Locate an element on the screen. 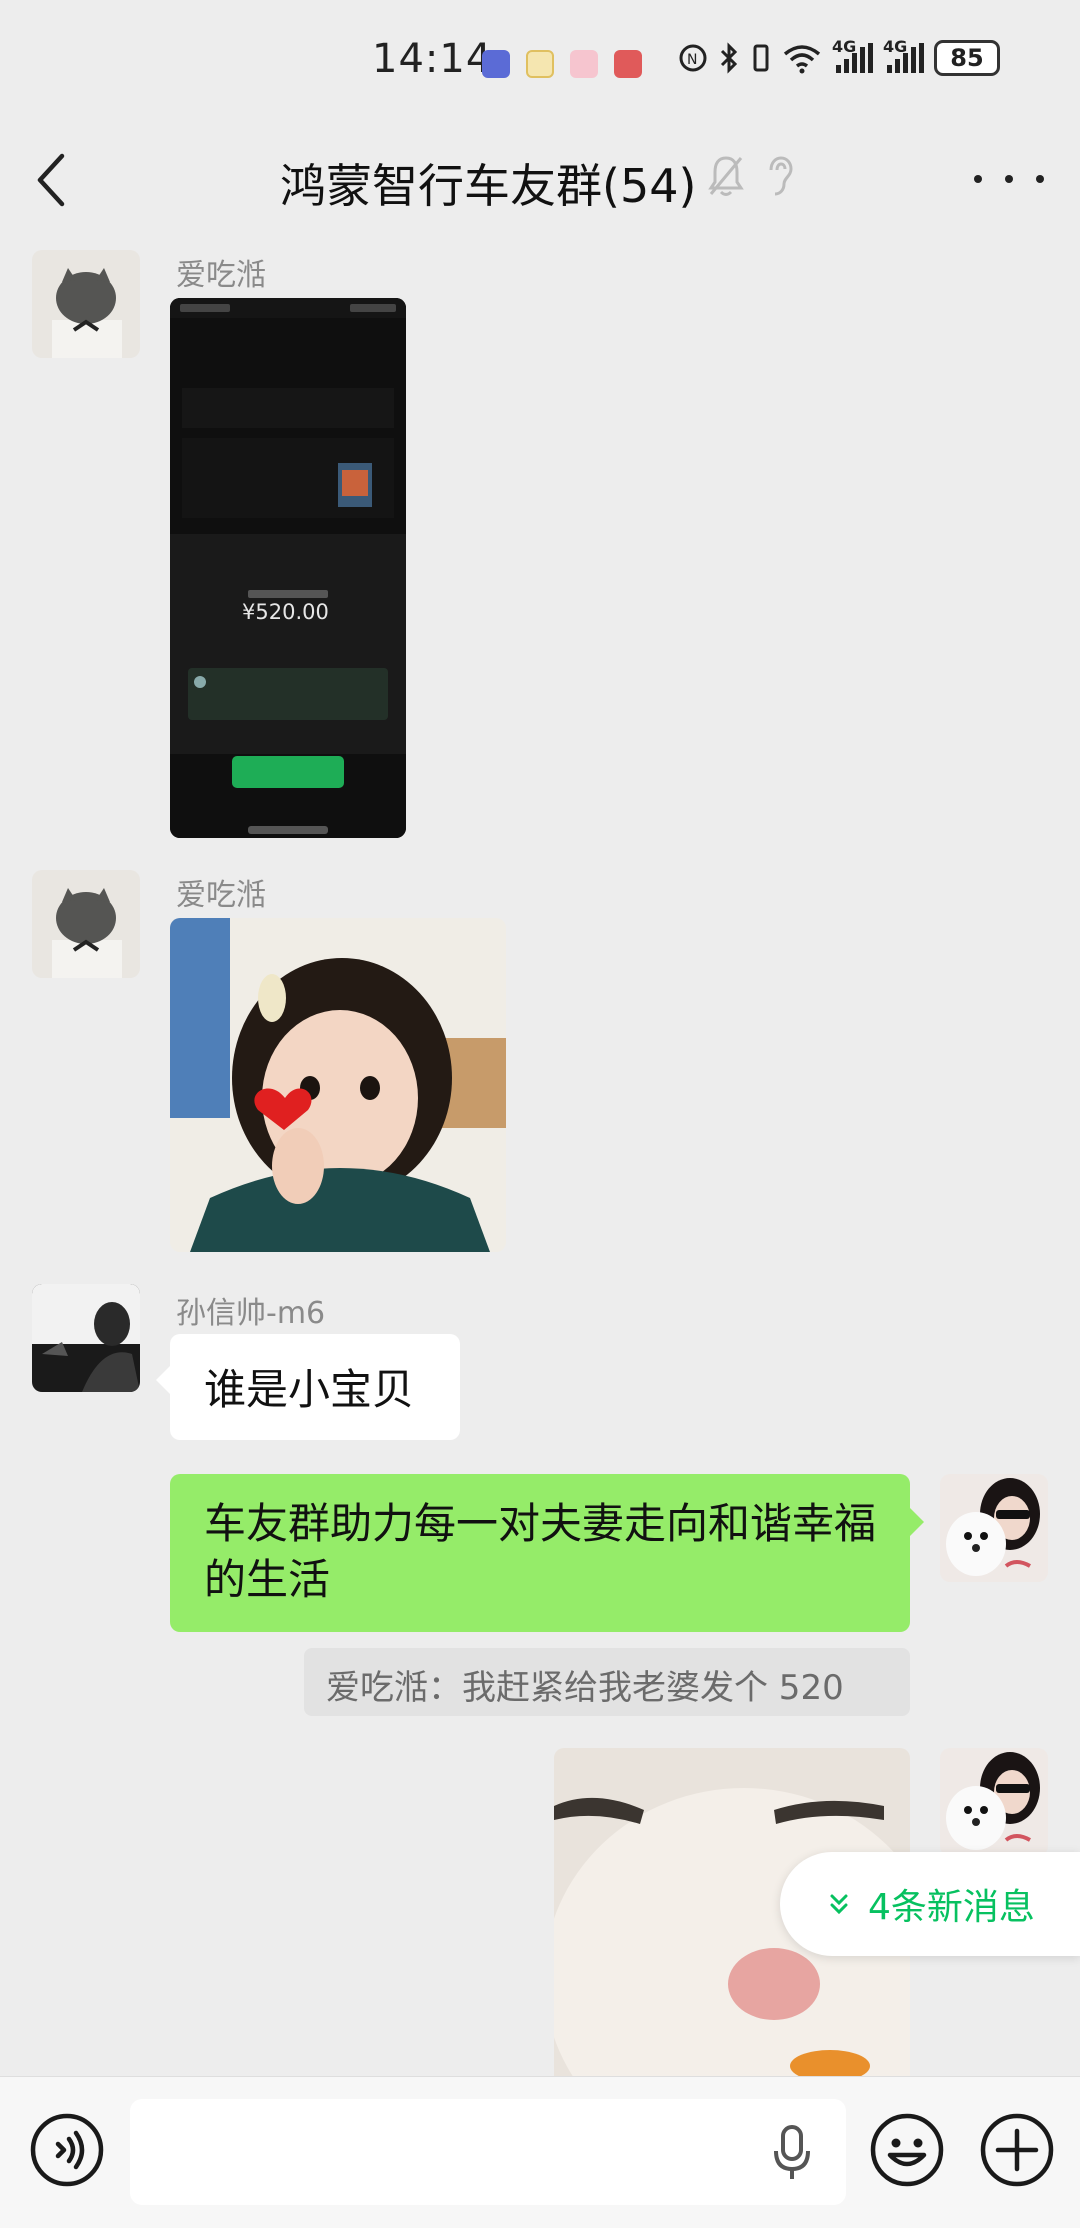 The height and width of the screenshot is (2228, 1080). add-icon is located at coordinates (1017, 2150).